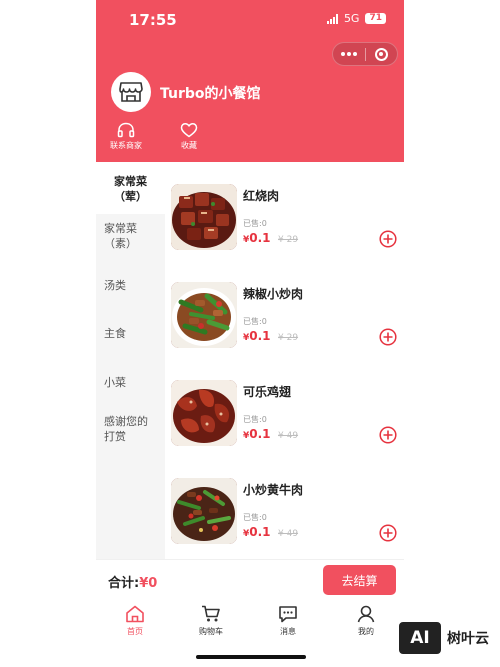 The image size is (500, 667). I want to click on tab-messages: 消息, so click(288, 621).